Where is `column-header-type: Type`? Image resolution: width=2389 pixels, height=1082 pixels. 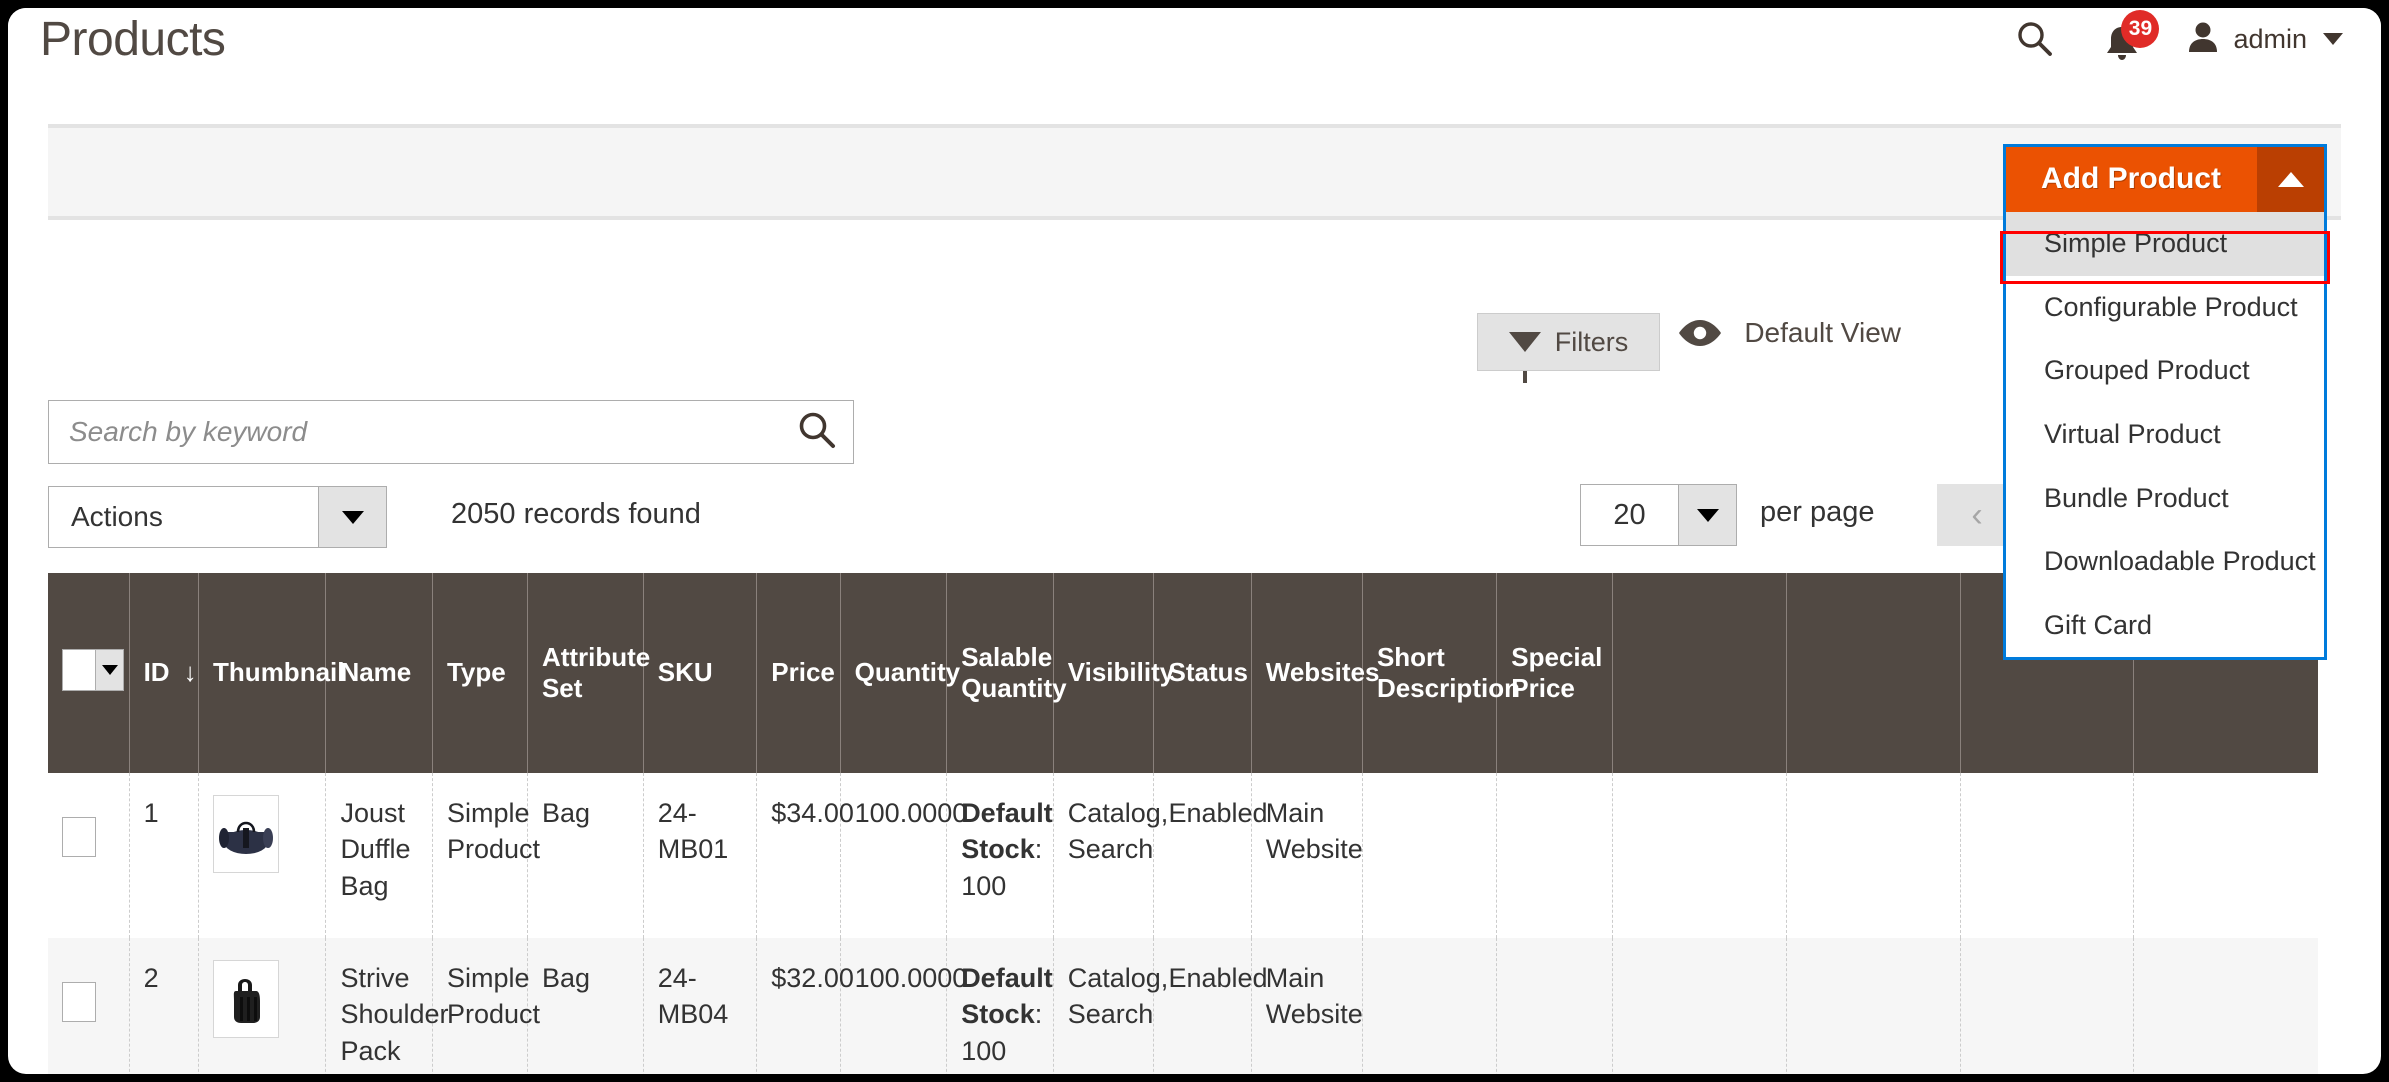 column-header-type: Type is located at coordinates (480, 673).